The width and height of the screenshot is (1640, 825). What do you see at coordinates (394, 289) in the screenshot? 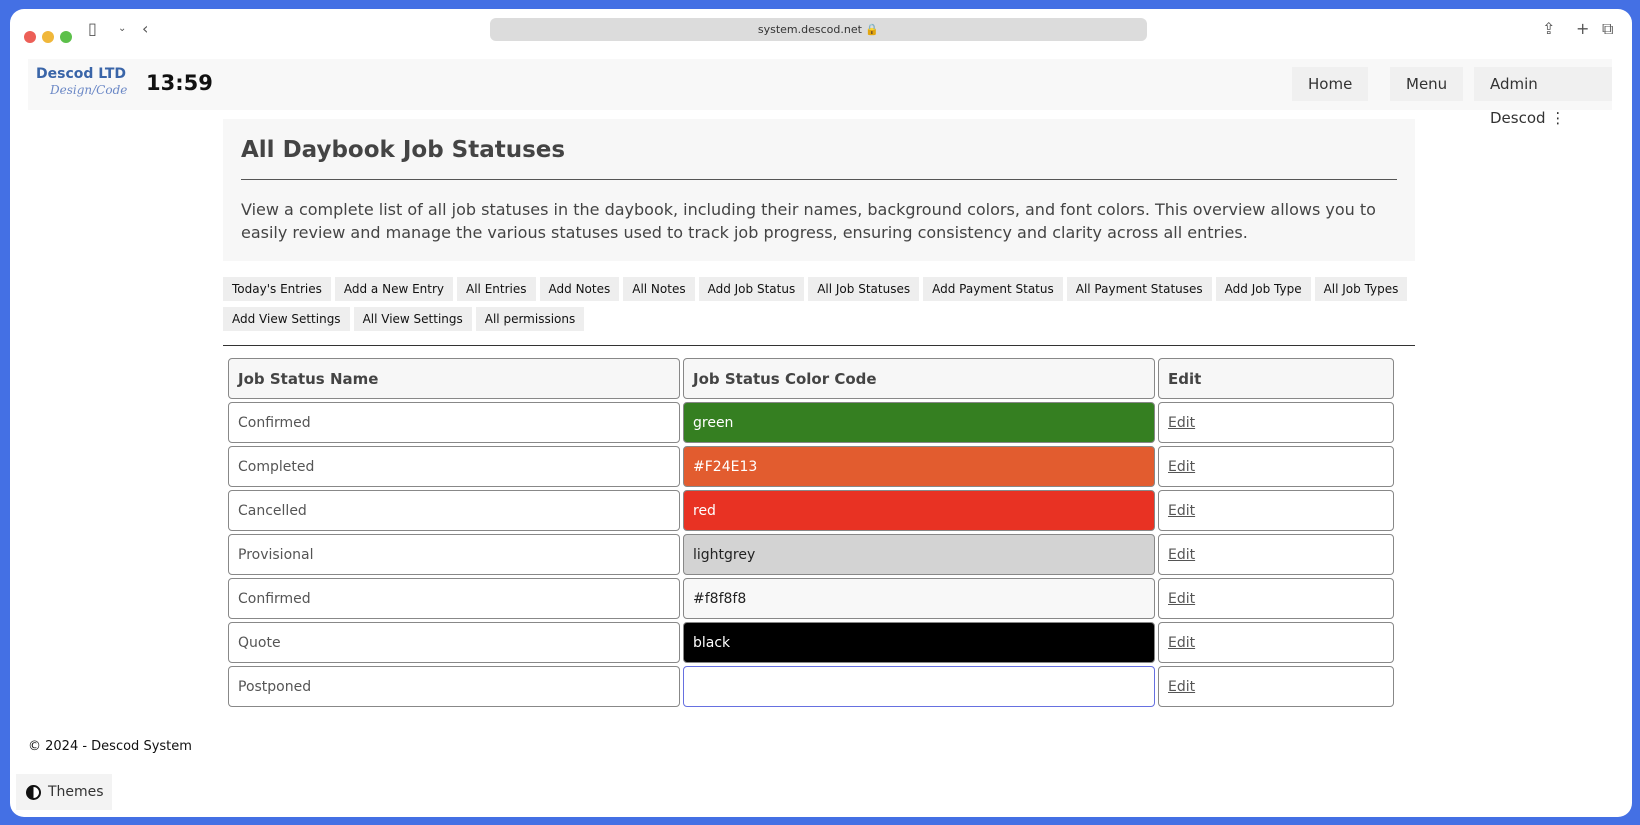
I see `quick-link: Add a New Entry` at bounding box center [394, 289].